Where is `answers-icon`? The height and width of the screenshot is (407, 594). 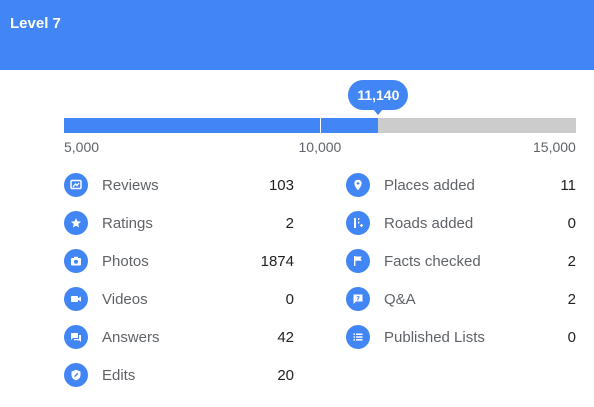
answers-icon is located at coordinates (76, 337).